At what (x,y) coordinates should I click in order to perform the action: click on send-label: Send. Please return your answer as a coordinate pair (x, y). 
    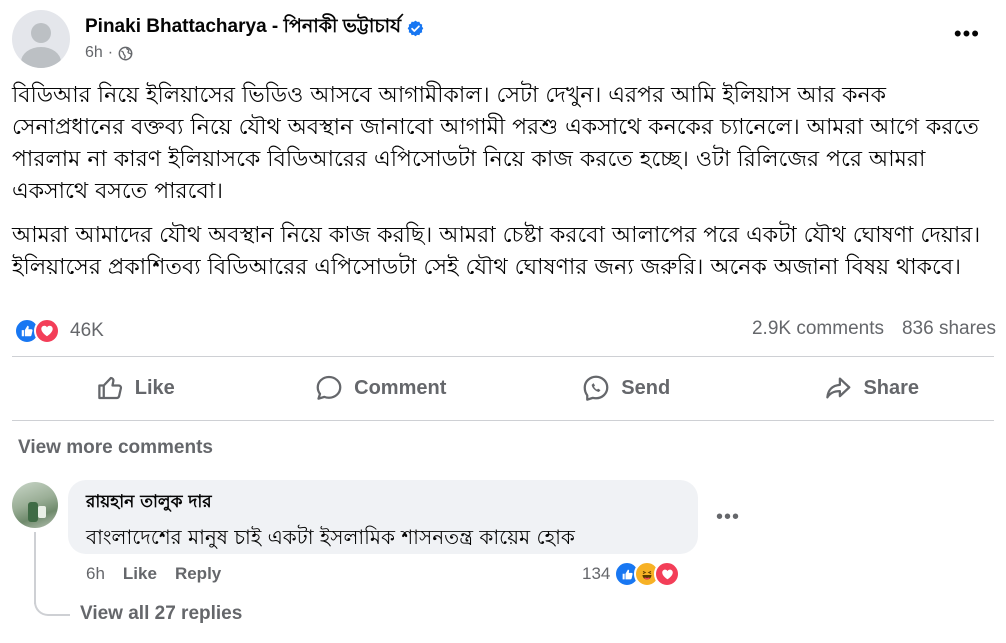
    Looking at the image, I should click on (646, 387).